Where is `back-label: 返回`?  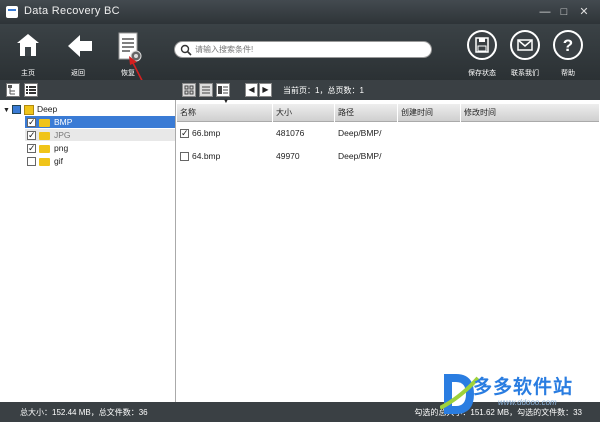
back-label: 返回 is located at coordinates (78, 73).